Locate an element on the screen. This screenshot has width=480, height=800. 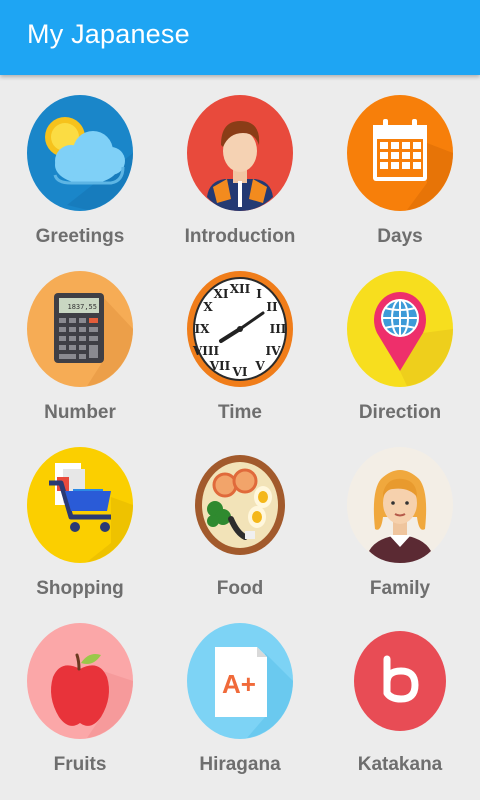
category-days: Days is located at coordinates (400, 183).